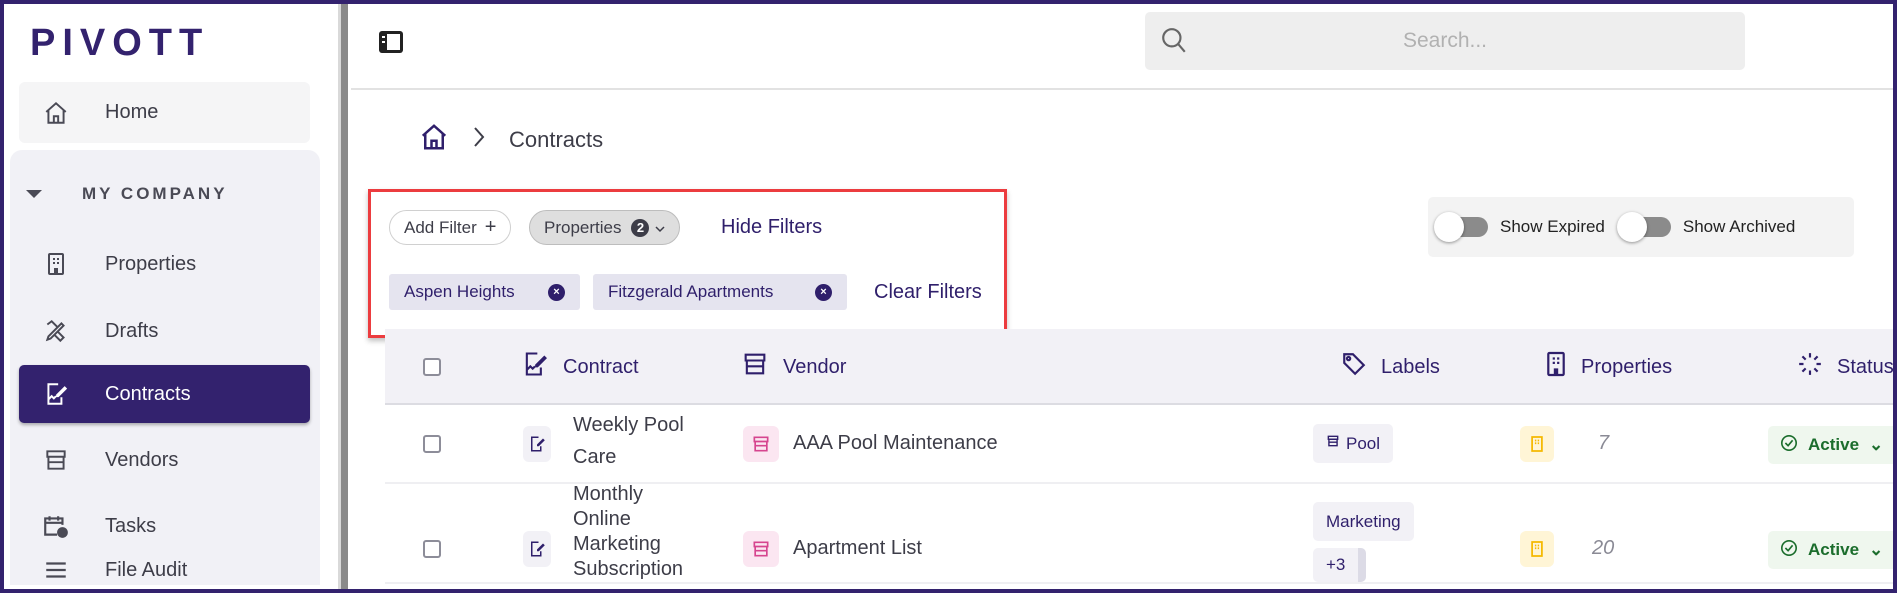  I want to click on properties-filter-label: Properties, so click(583, 227).